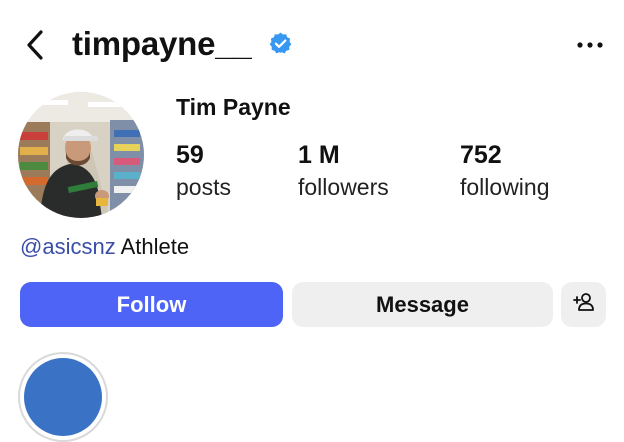 This screenshot has width=624, height=442. I want to click on profile-bio: @asicsnz Athlete, so click(104, 247).